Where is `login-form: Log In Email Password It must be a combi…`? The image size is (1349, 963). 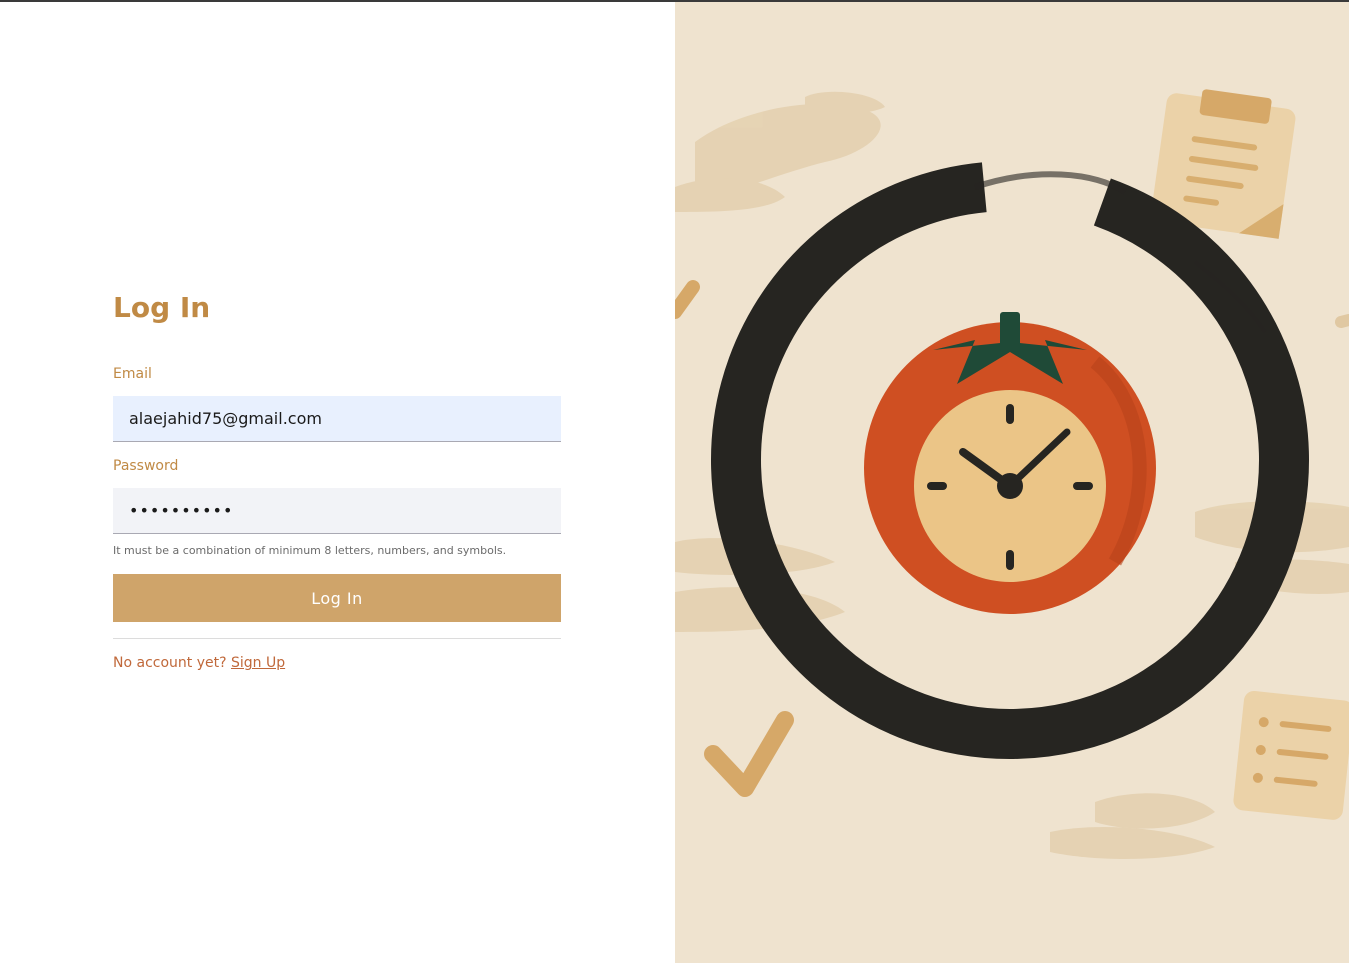 login-form: Log In Email Password It must be a combi… is located at coordinates (337, 480).